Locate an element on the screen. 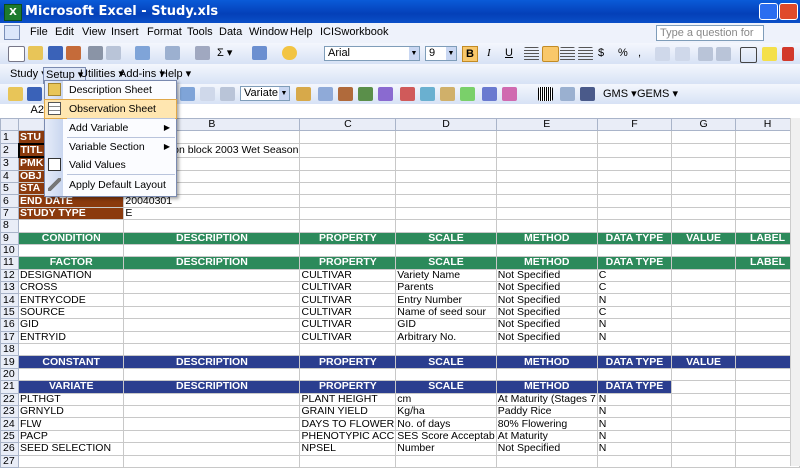  row-header: 12 is located at coordinates (10, 275).